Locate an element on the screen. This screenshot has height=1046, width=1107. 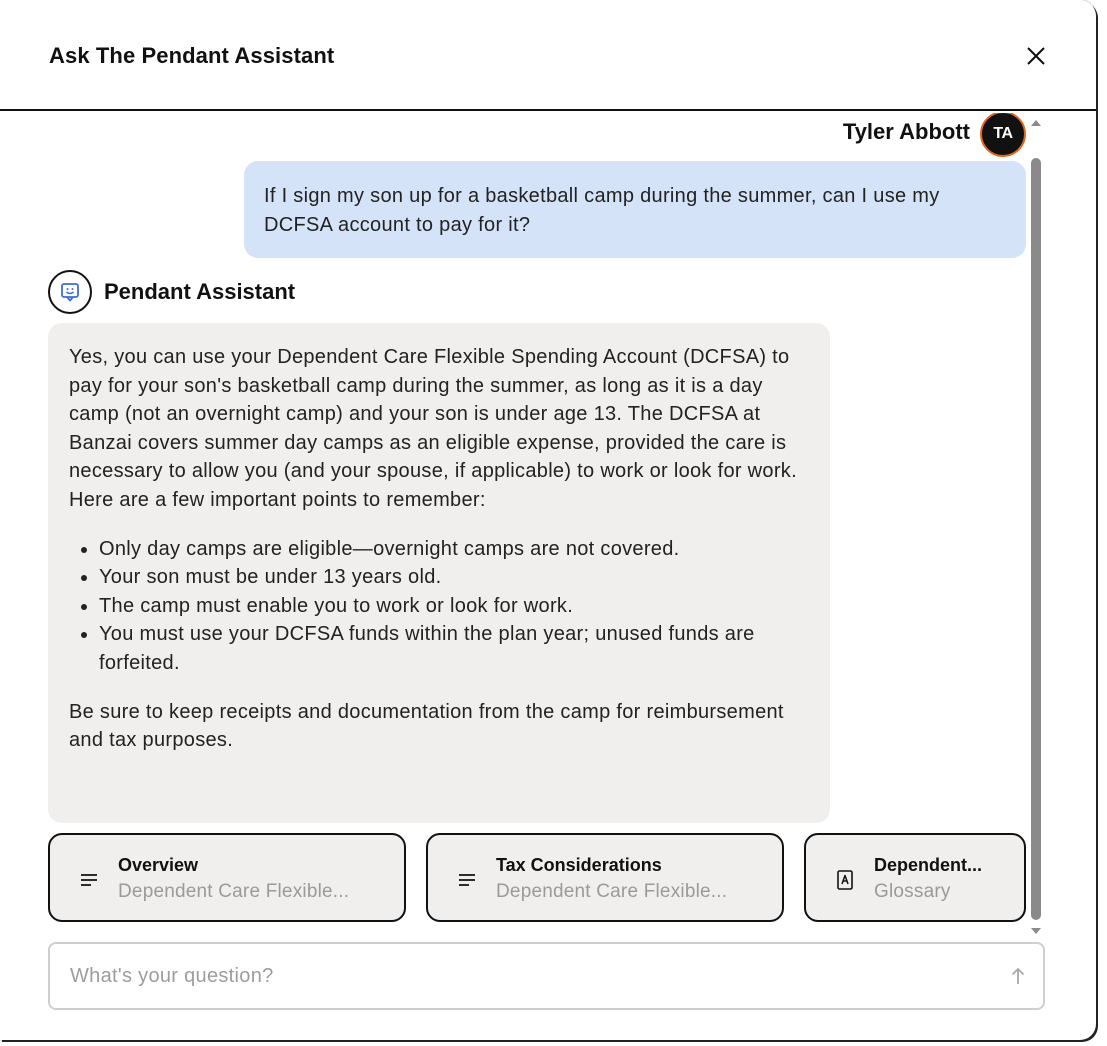
modal-header: Ask The Pendant Assistant is located at coordinates (548, 55).